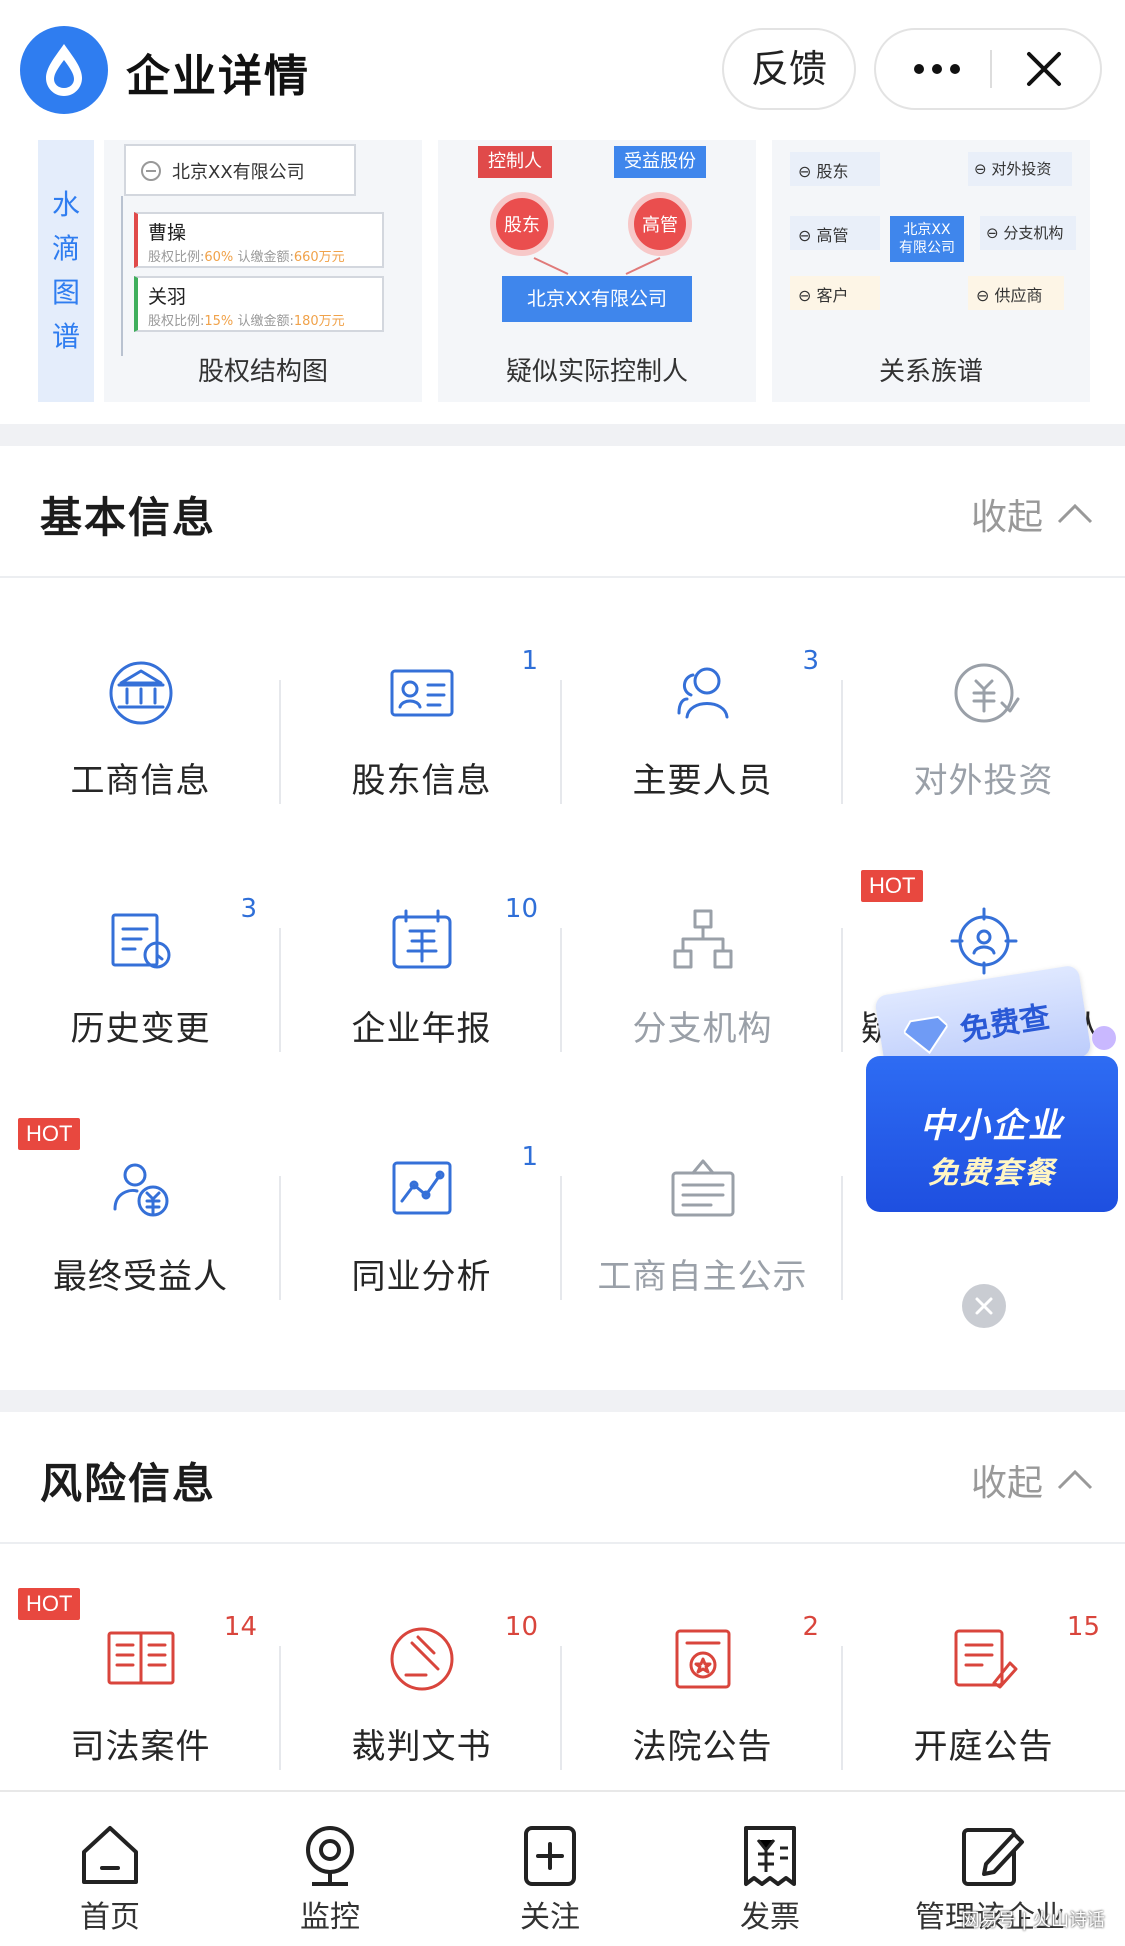  Describe the element at coordinates (991, 69) in the screenshot. I see `capsule-divider` at that location.